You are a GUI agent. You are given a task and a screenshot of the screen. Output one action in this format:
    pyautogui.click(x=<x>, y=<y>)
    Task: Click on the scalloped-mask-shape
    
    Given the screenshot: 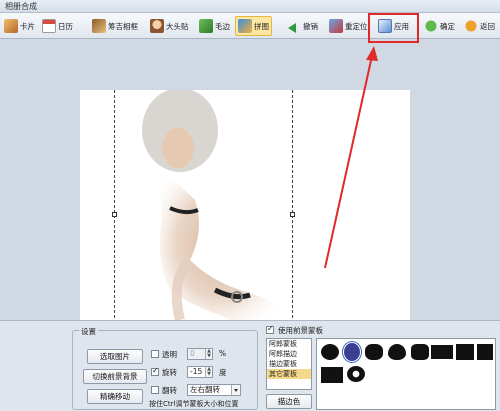 What is the action you would take?
    pyautogui.click(x=374, y=352)
    